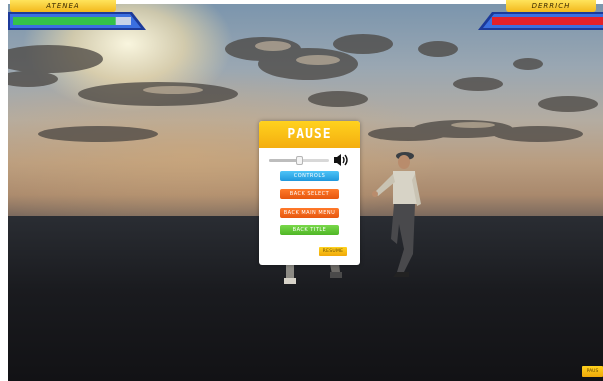 The width and height of the screenshot is (603, 381). What do you see at coordinates (309, 213) in the screenshot?
I see `back-main-menu-button: BACK MAIN MENU` at bounding box center [309, 213].